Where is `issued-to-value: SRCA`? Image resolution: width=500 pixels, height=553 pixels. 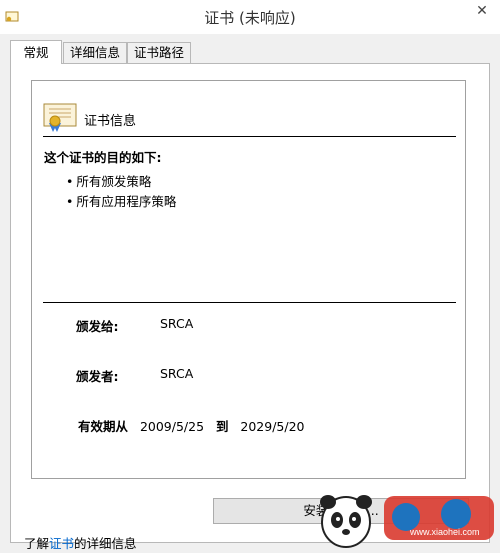
issued-to-value: SRCA is located at coordinates (177, 323).